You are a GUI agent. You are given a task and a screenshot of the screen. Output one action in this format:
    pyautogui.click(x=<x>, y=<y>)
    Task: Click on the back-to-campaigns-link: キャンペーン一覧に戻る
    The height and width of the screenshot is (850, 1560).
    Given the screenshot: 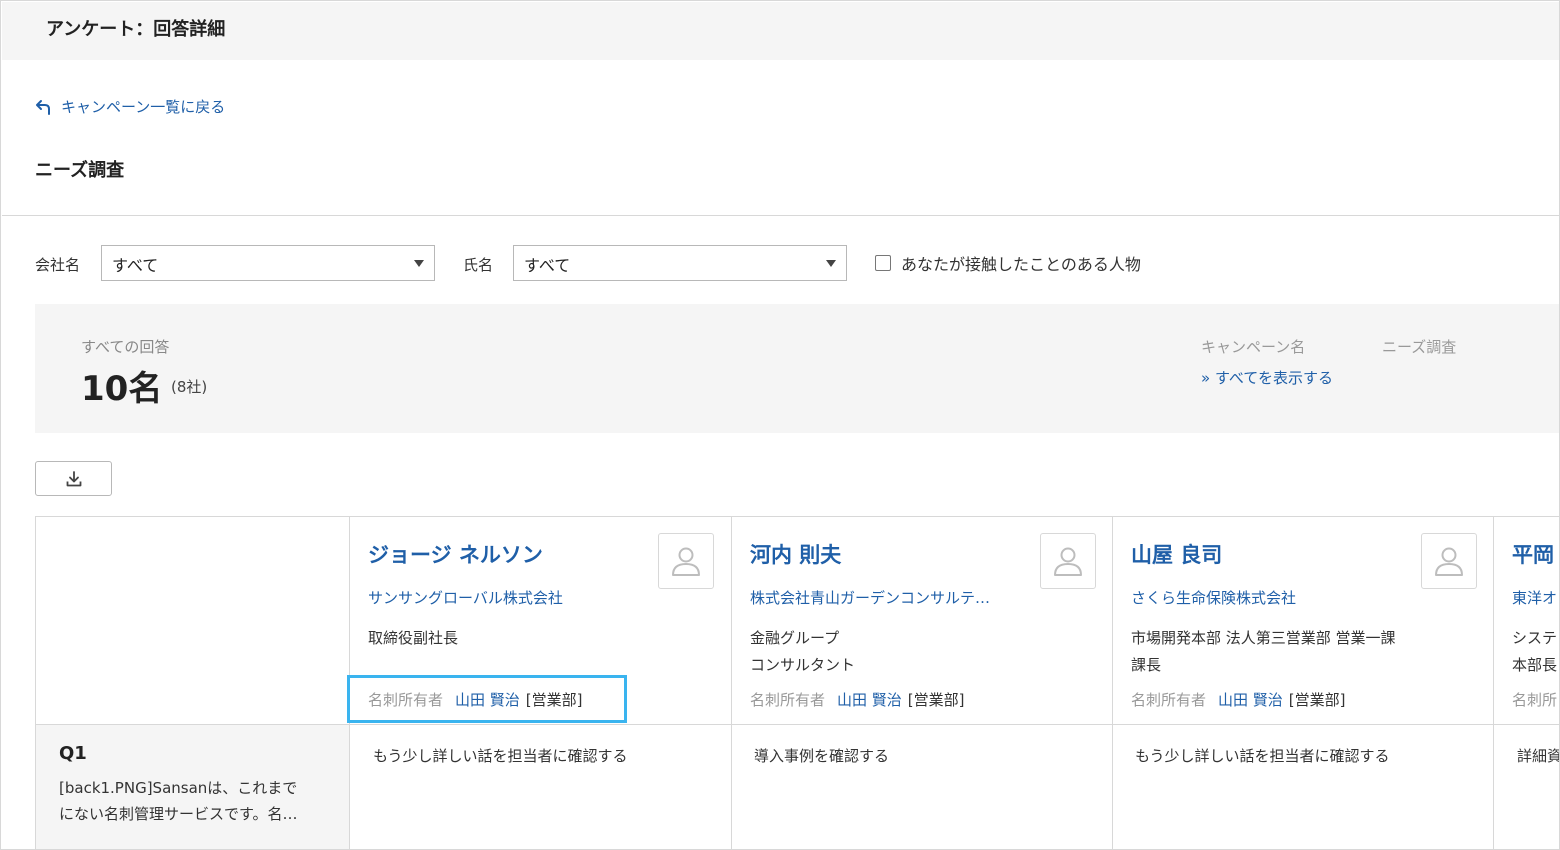 What is the action you would take?
    pyautogui.click(x=130, y=106)
    